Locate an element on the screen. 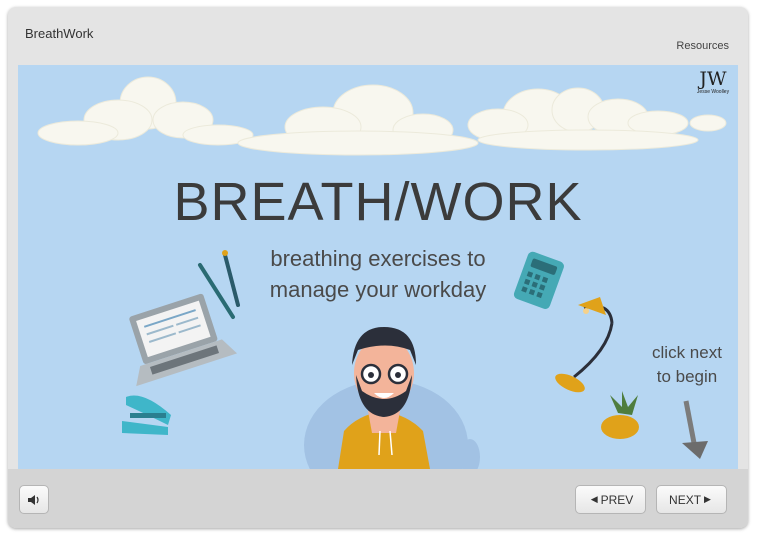  subtitle-line-1: breathing exercises to is located at coordinates (378, 258).